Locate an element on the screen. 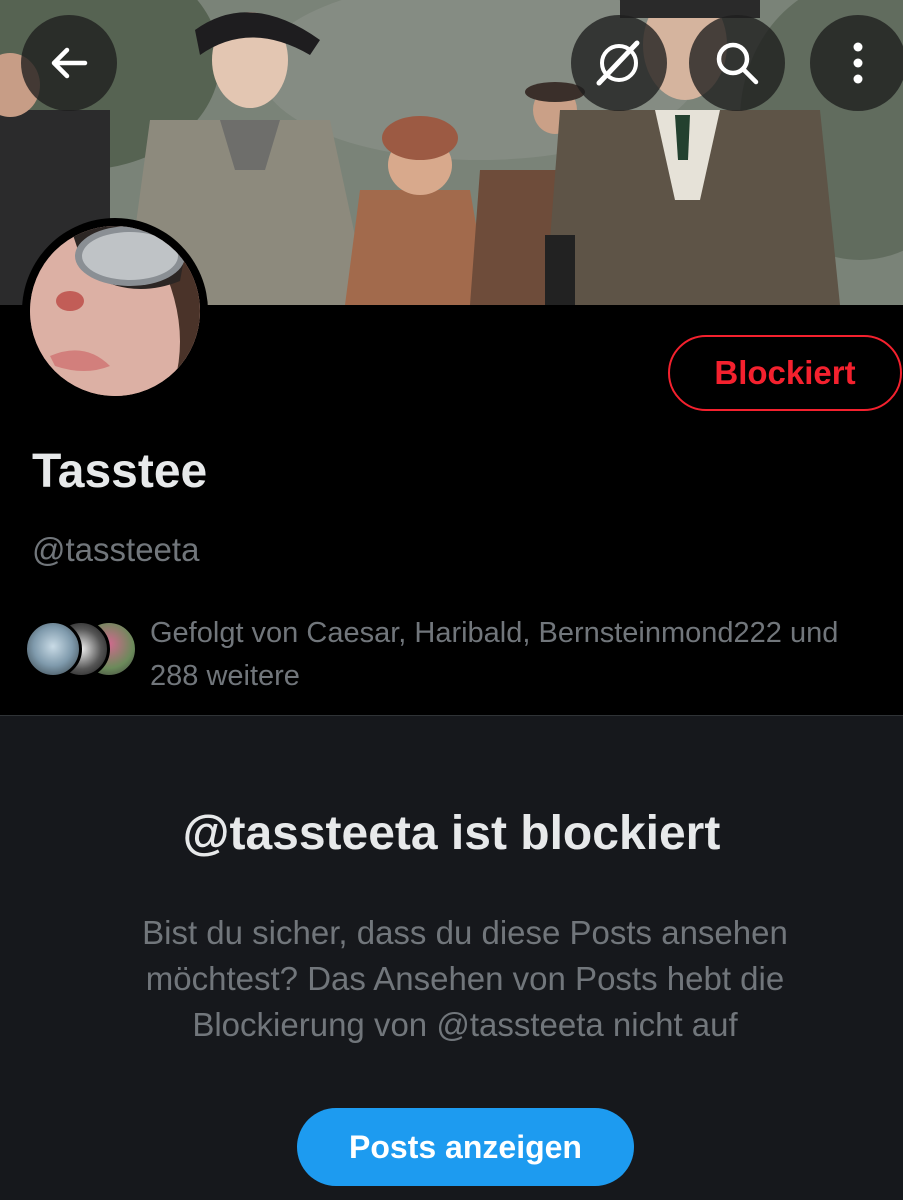 This screenshot has width=903, height=1200. profile-avatar is located at coordinates (115, 311).